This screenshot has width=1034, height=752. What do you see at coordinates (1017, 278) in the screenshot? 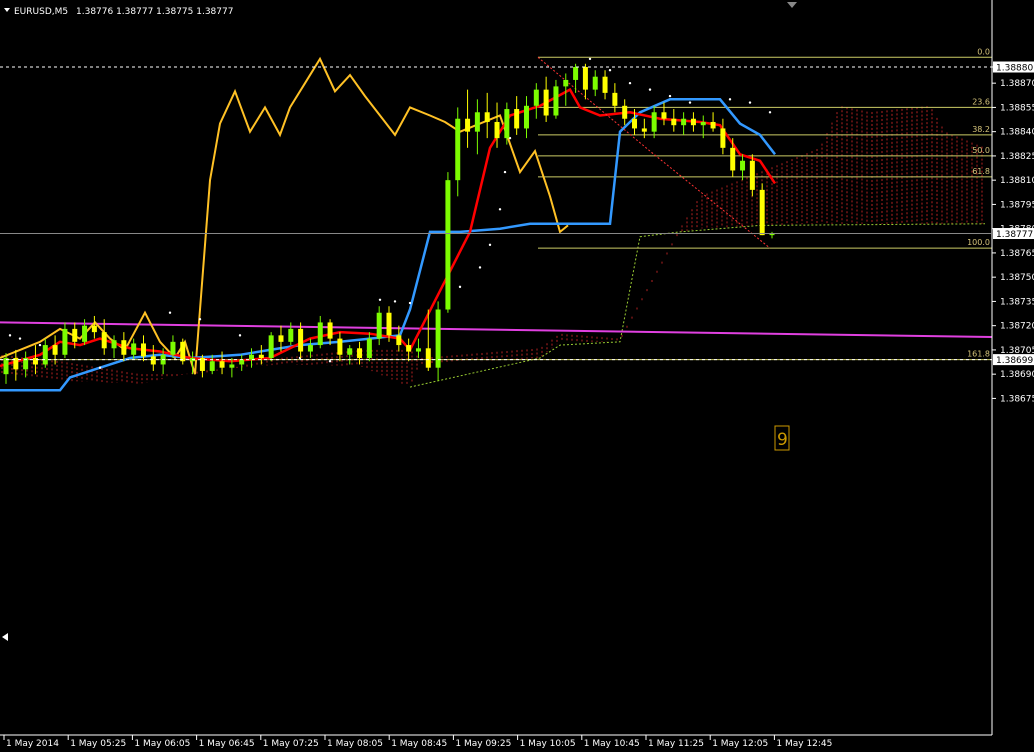
I see `price-tick-label: 1.38750` at bounding box center [1017, 278].